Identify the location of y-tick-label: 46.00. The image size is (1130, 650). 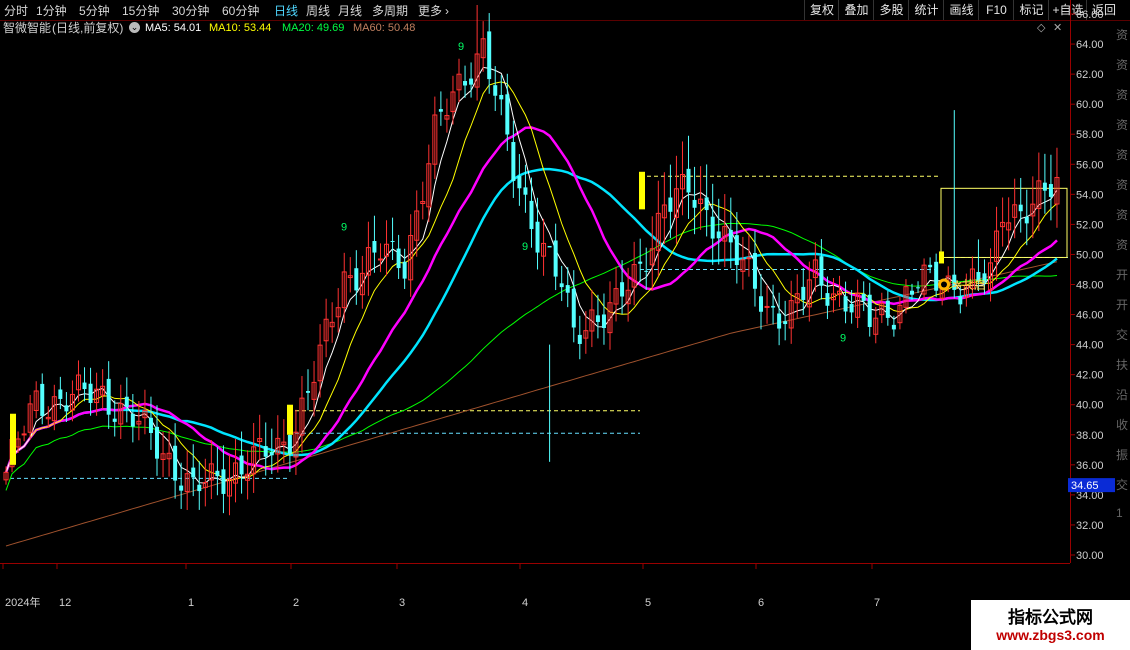
(1090, 316).